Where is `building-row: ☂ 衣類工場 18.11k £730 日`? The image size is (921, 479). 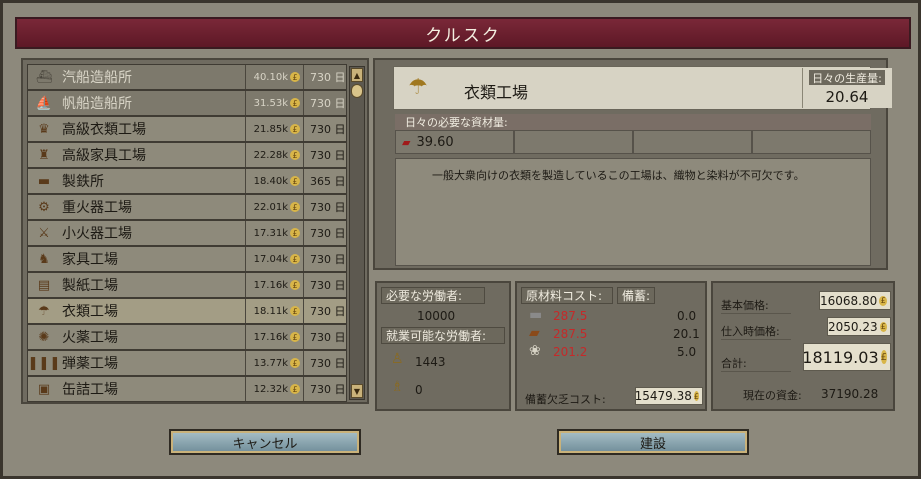
building-row: ☂ 衣類工場 18.11k £730 日 is located at coordinates (187, 311).